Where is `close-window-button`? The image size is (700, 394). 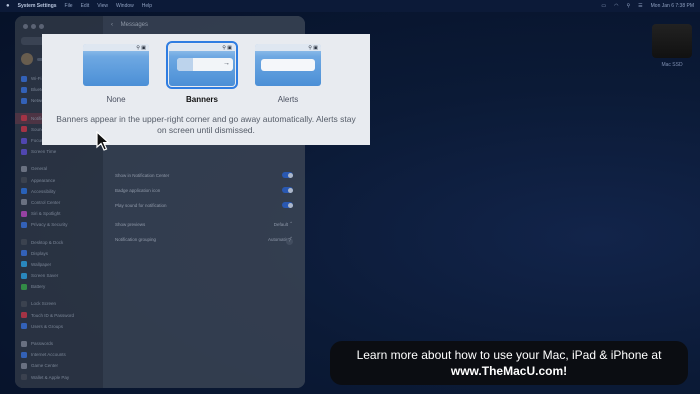 close-window-button is located at coordinates (25, 26).